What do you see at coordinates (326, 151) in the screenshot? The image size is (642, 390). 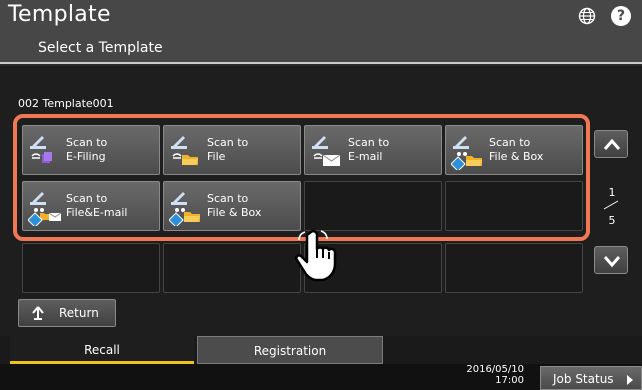 I see `scan-to-email-icon` at bounding box center [326, 151].